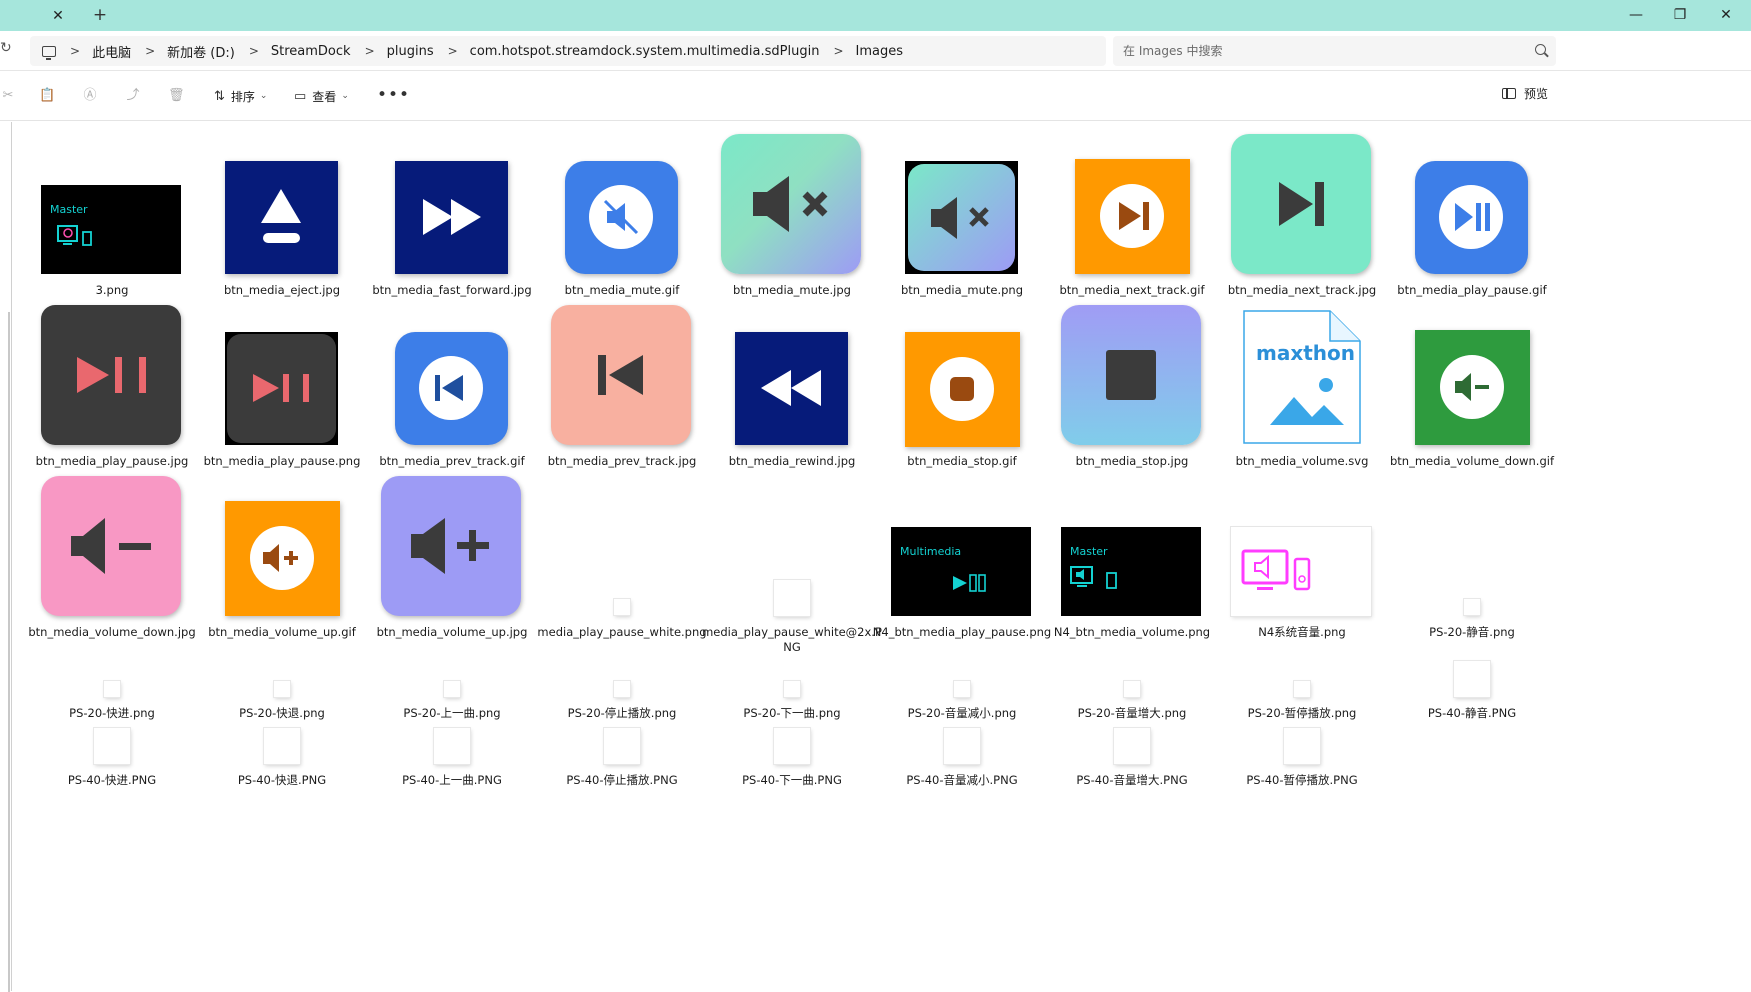 Image resolution: width=1751 pixels, height=992 pixels. What do you see at coordinates (100, 15) in the screenshot?
I see `new-tab-button: +` at bounding box center [100, 15].